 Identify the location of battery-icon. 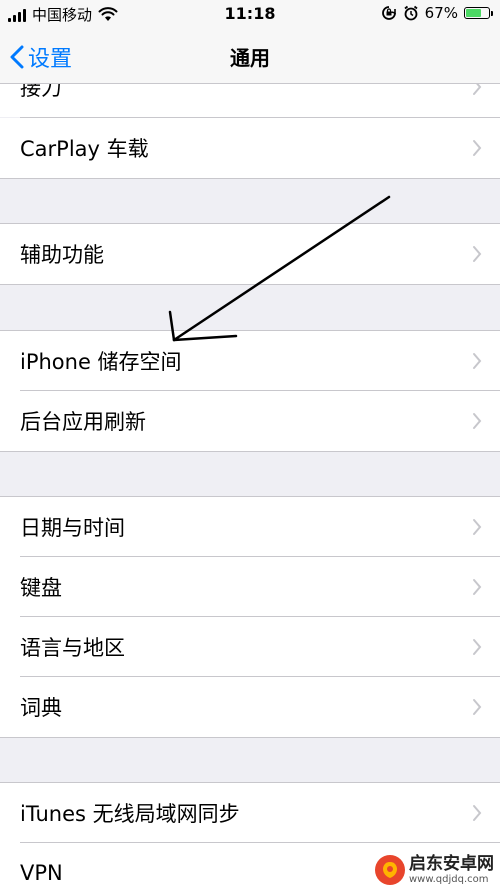
(478, 13).